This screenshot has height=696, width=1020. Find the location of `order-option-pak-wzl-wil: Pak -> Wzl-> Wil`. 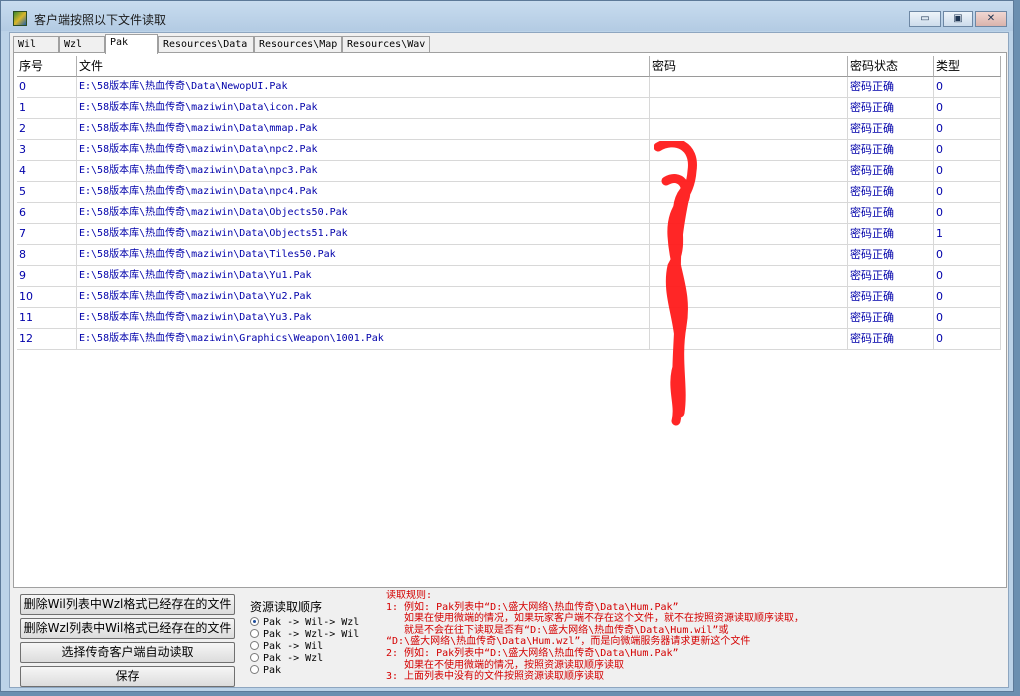

order-option-pak-wzl-wil: Pak -> Wzl-> Wil is located at coordinates (304, 635).